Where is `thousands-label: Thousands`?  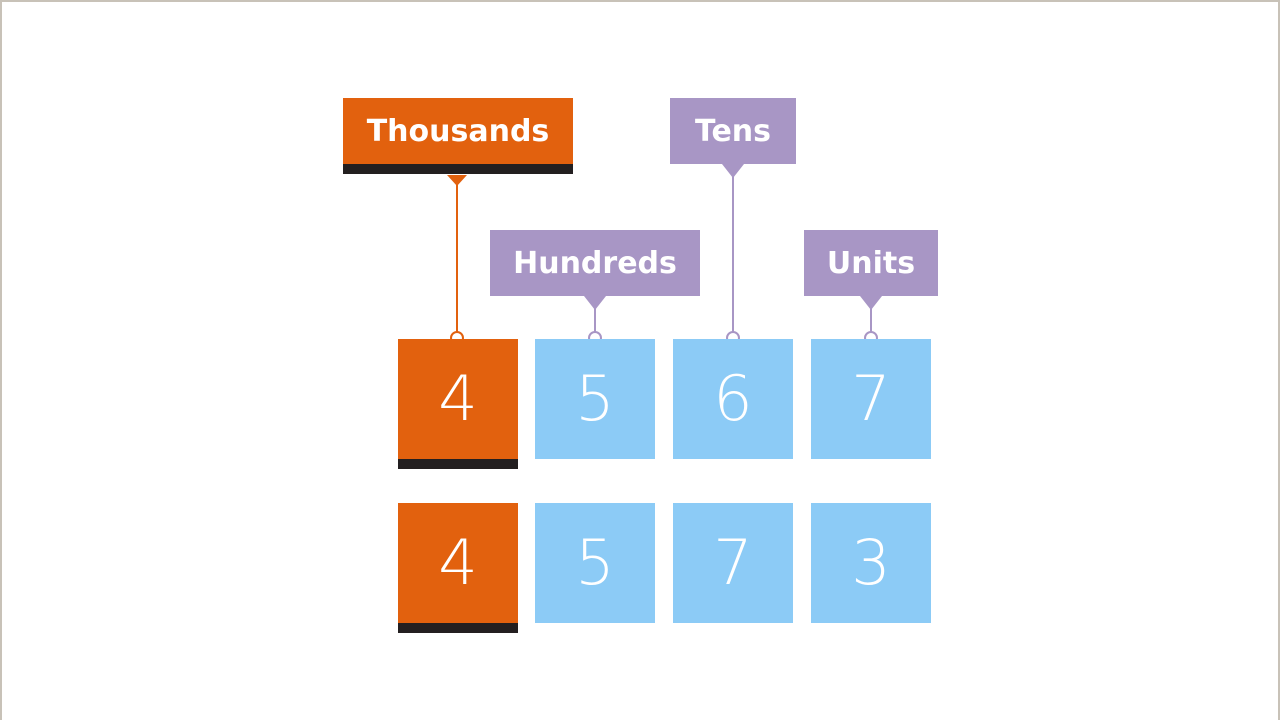
thousands-label: Thousands is located at coordinates (458, 136).